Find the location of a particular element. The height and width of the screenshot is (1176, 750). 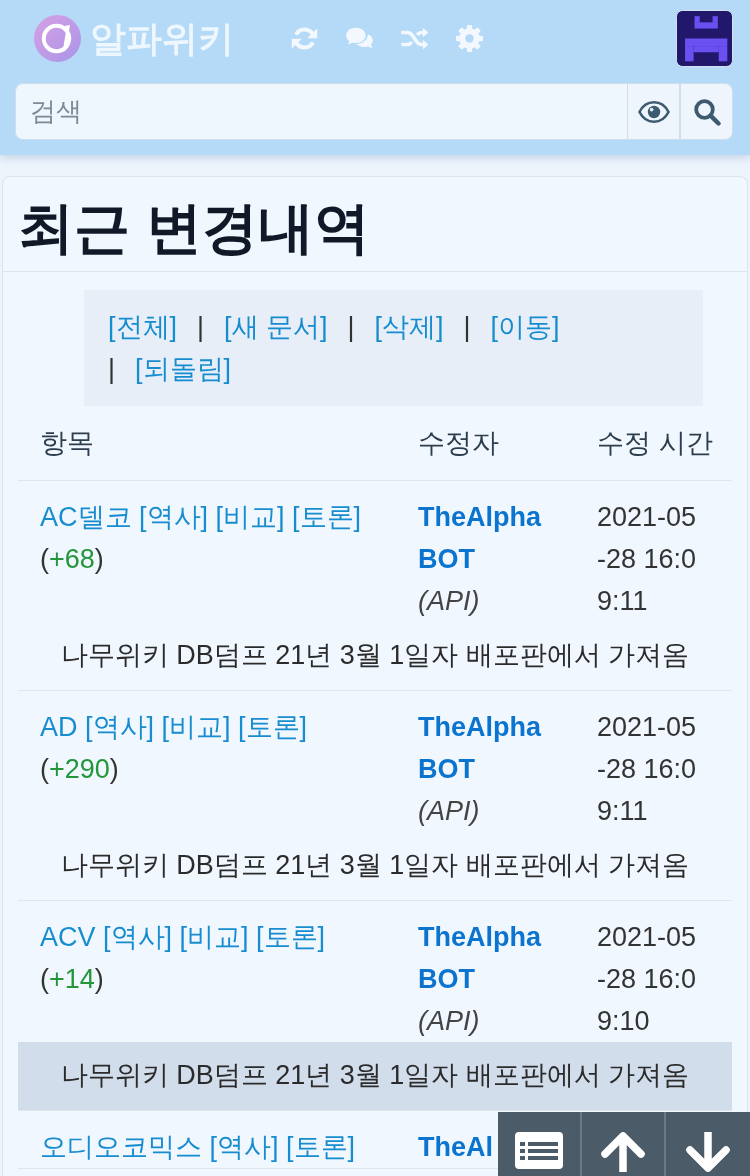

page-link: 오디오코믹스 is located at coordinates (121, 1147).